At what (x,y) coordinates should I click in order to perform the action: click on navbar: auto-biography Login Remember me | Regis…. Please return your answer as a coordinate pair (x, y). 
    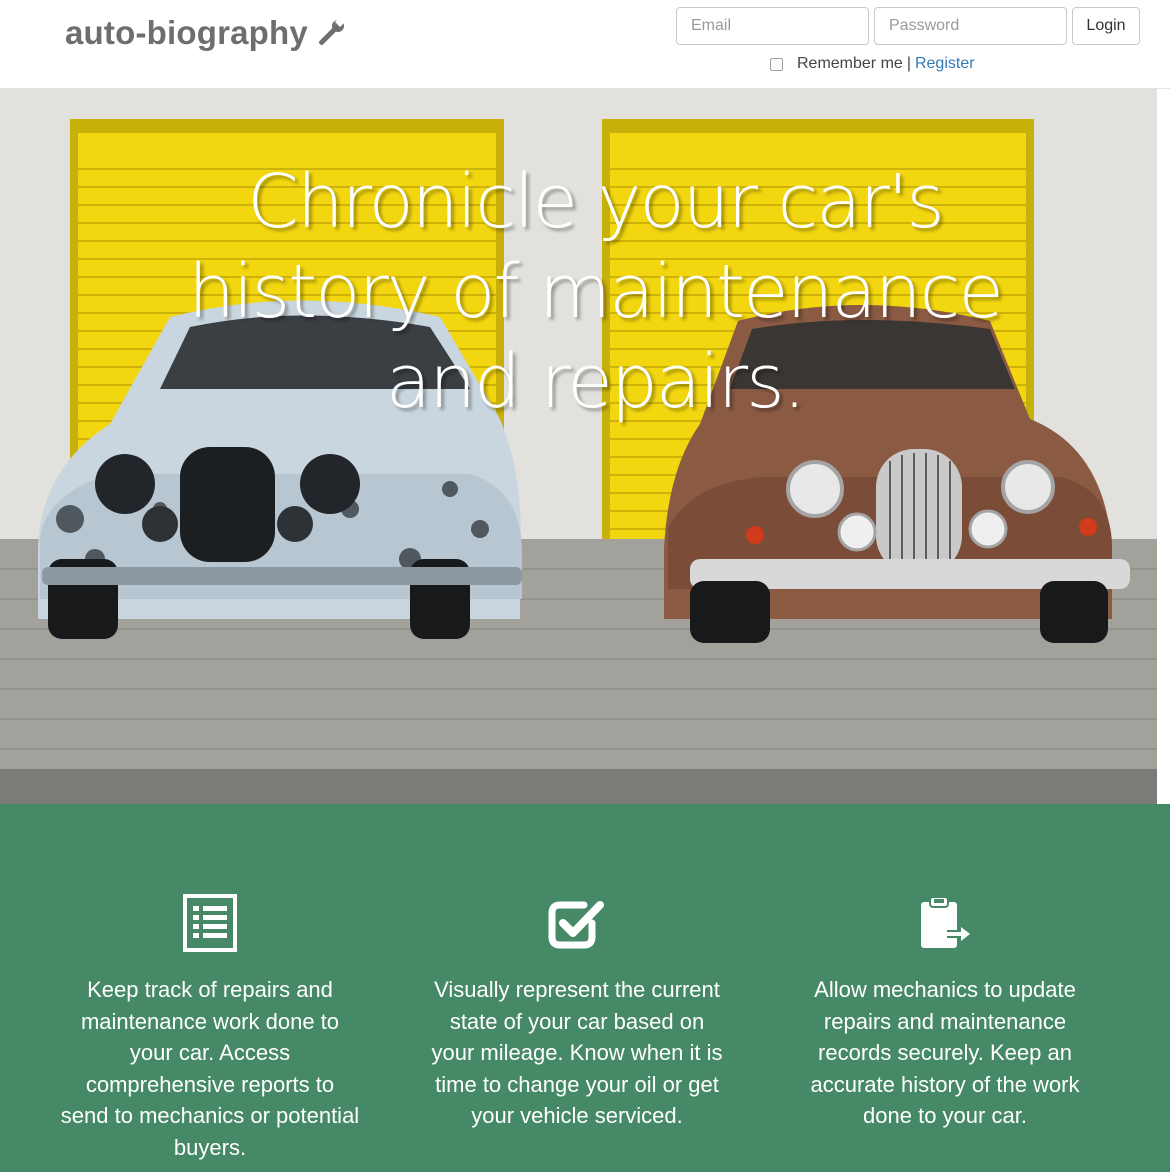
    Looking at the image, I should click on (585, 44).